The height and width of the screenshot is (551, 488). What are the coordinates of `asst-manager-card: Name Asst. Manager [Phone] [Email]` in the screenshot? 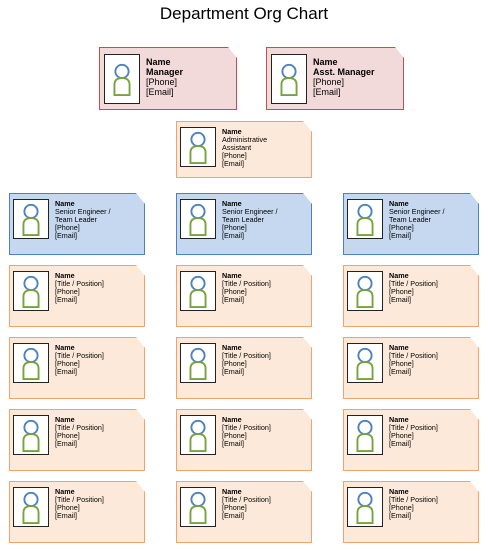 It's located at (335, 78).